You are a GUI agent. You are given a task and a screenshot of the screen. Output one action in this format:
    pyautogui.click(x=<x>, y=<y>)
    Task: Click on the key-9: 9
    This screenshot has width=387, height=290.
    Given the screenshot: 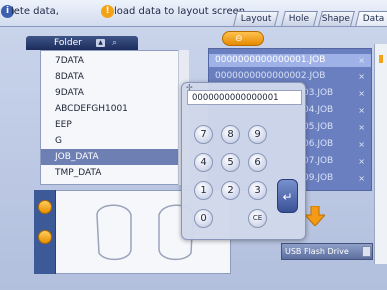 What is the action you would take?
    pyautogui.click(x=257, y=134)
    